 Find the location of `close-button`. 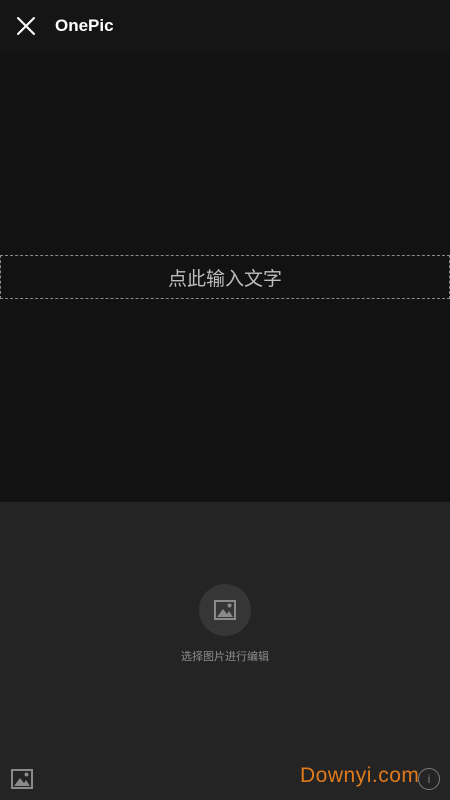

close-button is located at coordinates (26, 26).